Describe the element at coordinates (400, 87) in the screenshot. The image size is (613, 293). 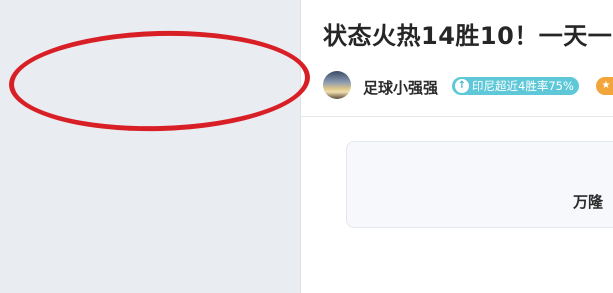
I see `author-name: 足球小强强` at that location.